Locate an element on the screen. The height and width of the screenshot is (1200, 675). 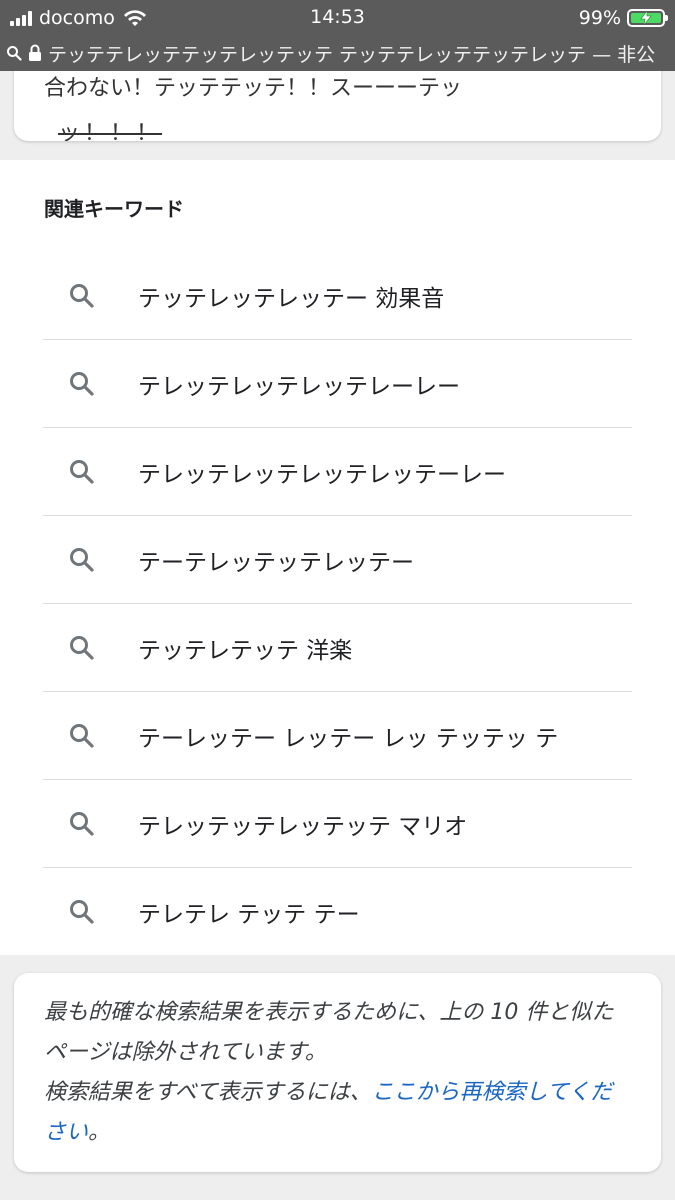
battery-icon is located at coordinates (647, 17).